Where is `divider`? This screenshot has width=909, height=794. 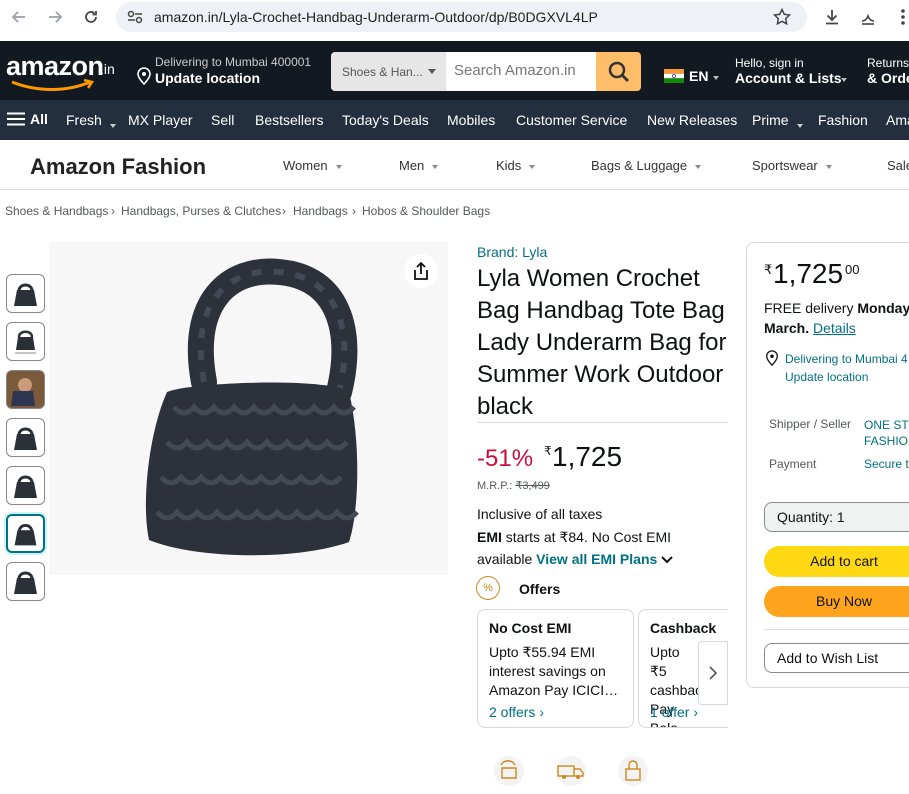
divider is located at coordinates (836, 629).